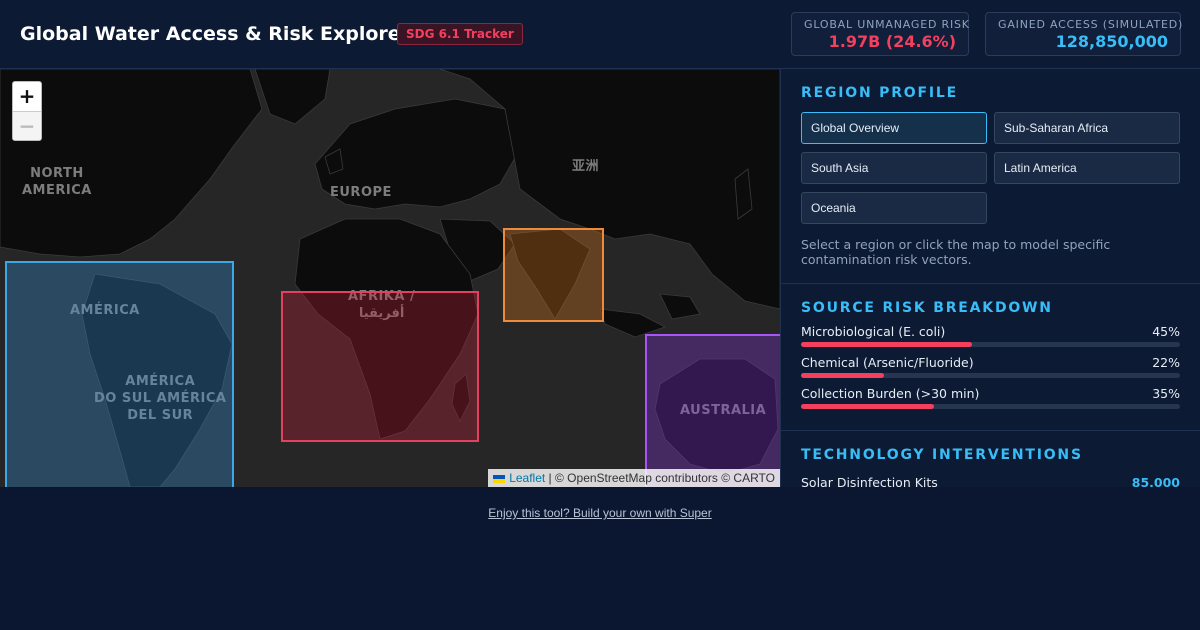  Describe the element at coordinates (879, 93) in the screenshot. I see `section-title-region-profile: REGION PROFILE` at that location.